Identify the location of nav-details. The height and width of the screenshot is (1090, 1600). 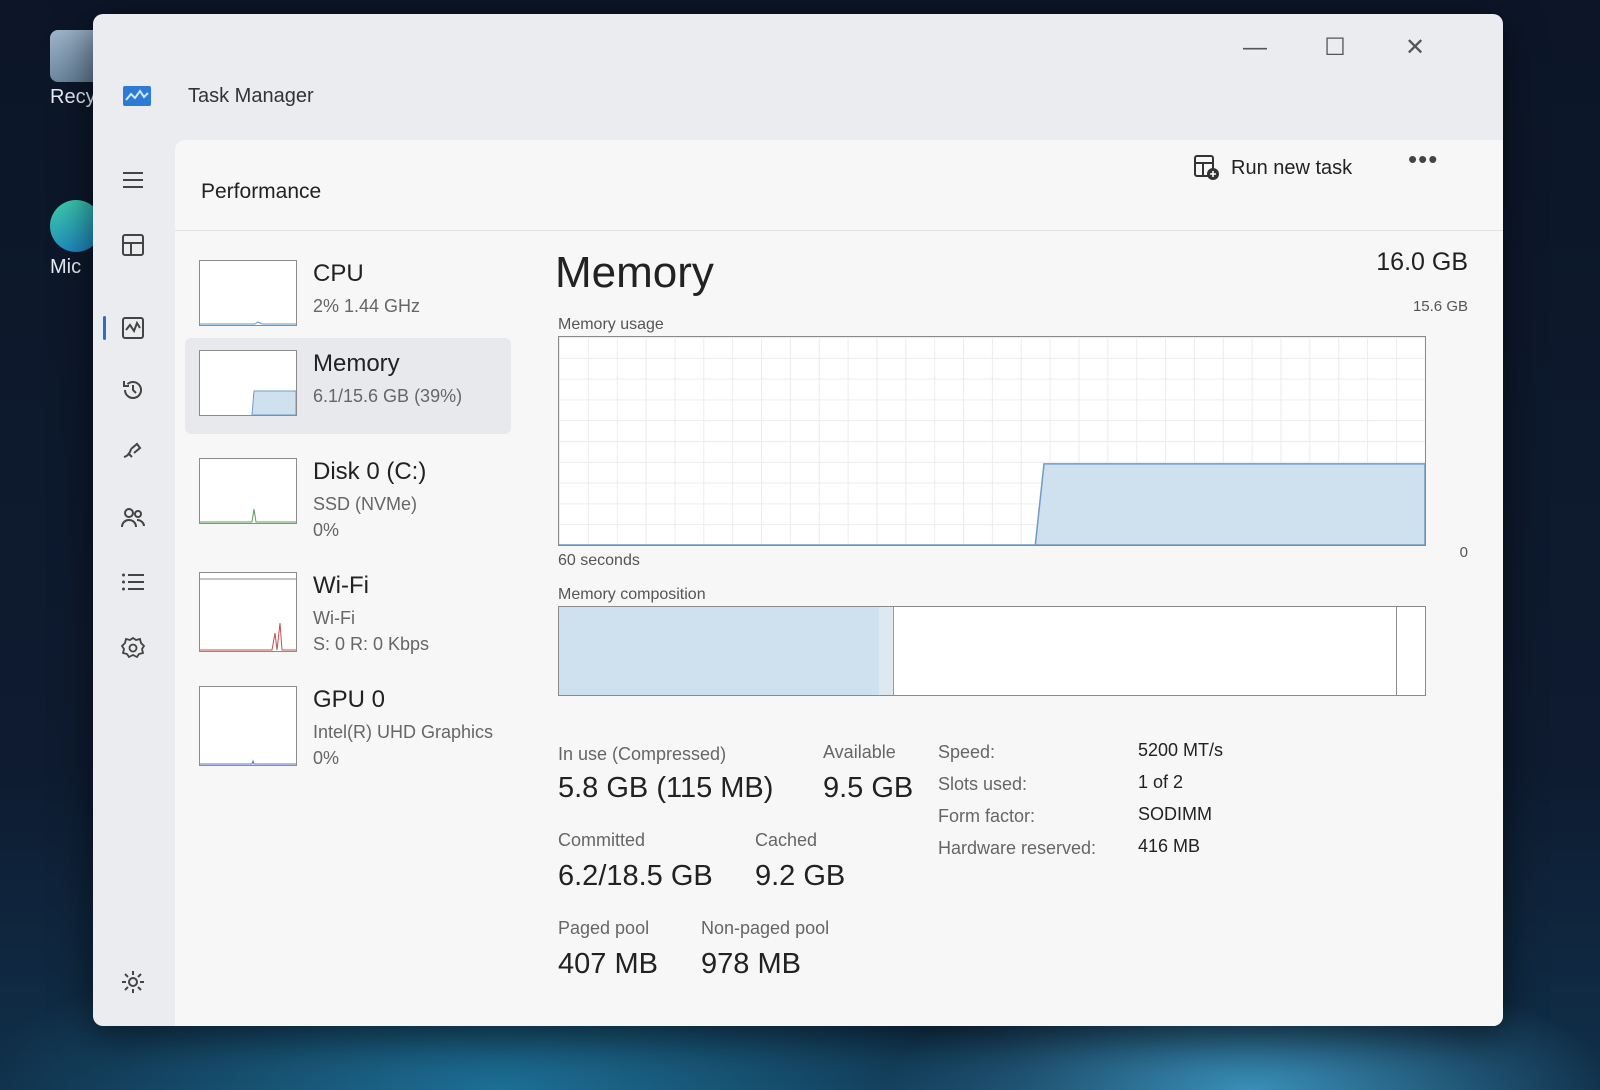
(133, 582).